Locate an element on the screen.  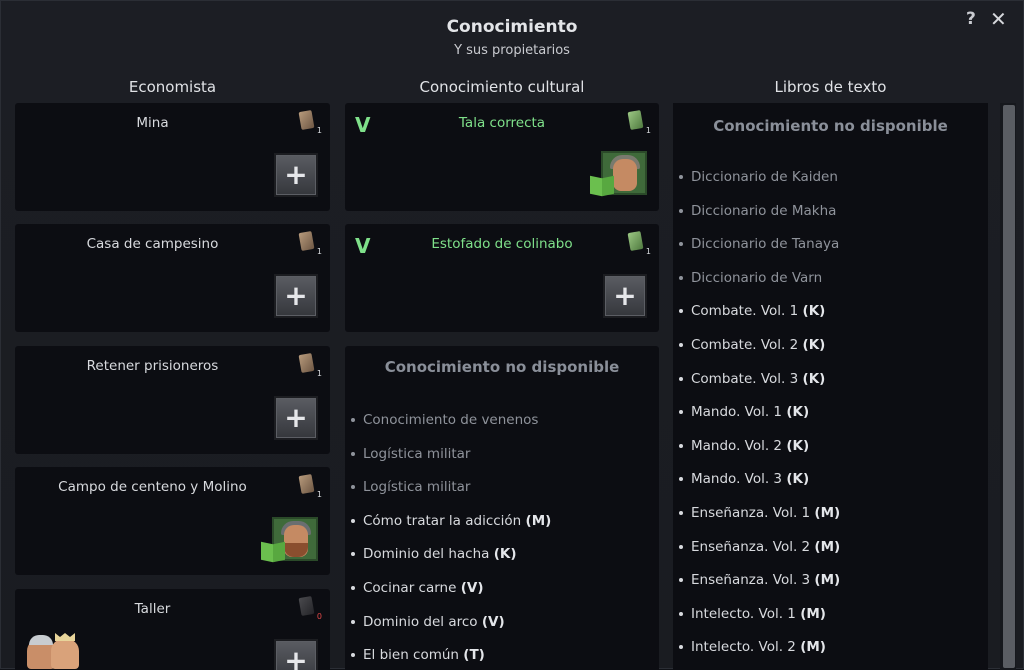
list-item: Enseñanza. Vol. 3 (M) is located at coordinates (830, 587).